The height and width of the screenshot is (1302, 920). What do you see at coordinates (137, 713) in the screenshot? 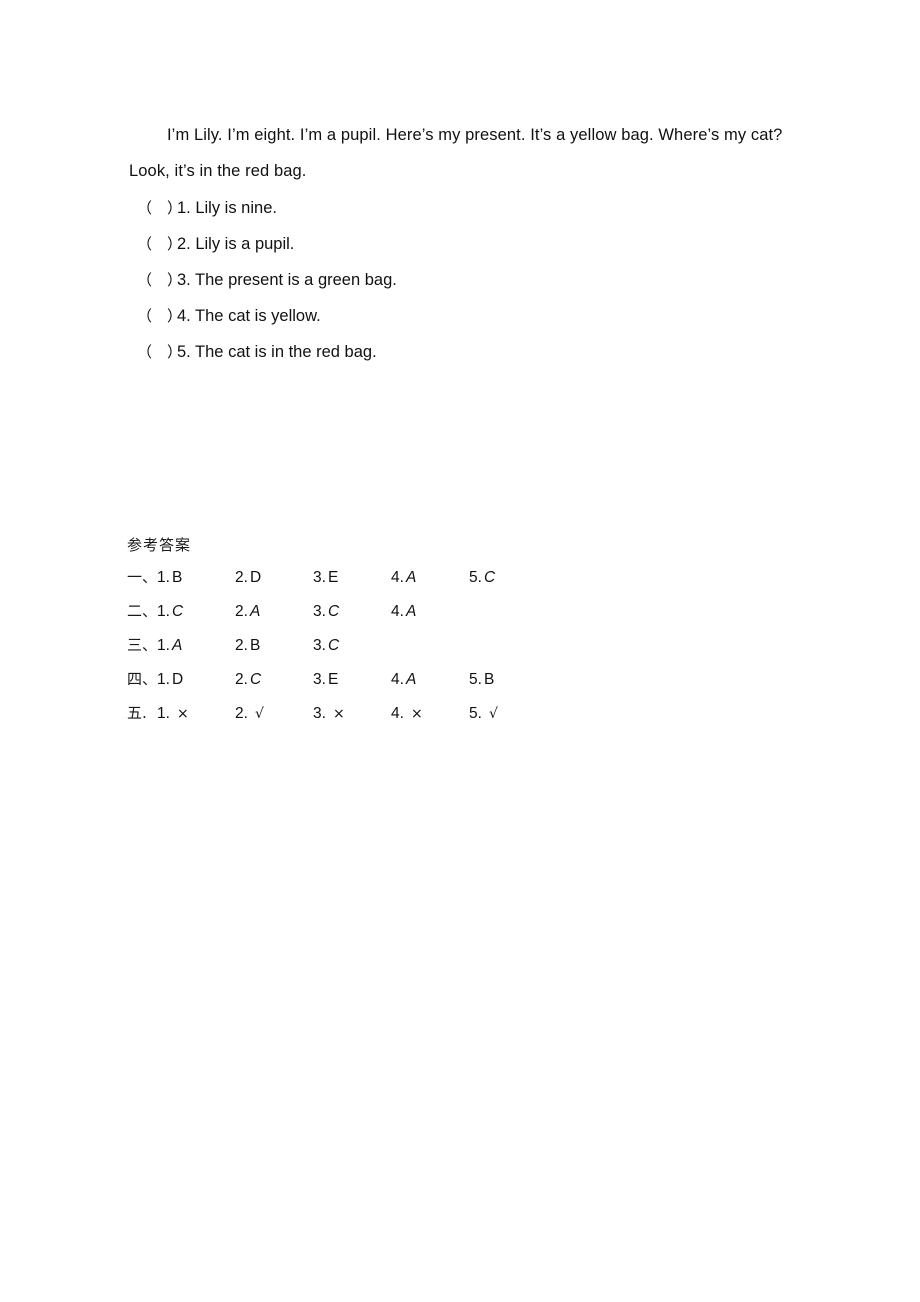
I see `answer-row-label-5: 五.` at bounding box center [137, 713].